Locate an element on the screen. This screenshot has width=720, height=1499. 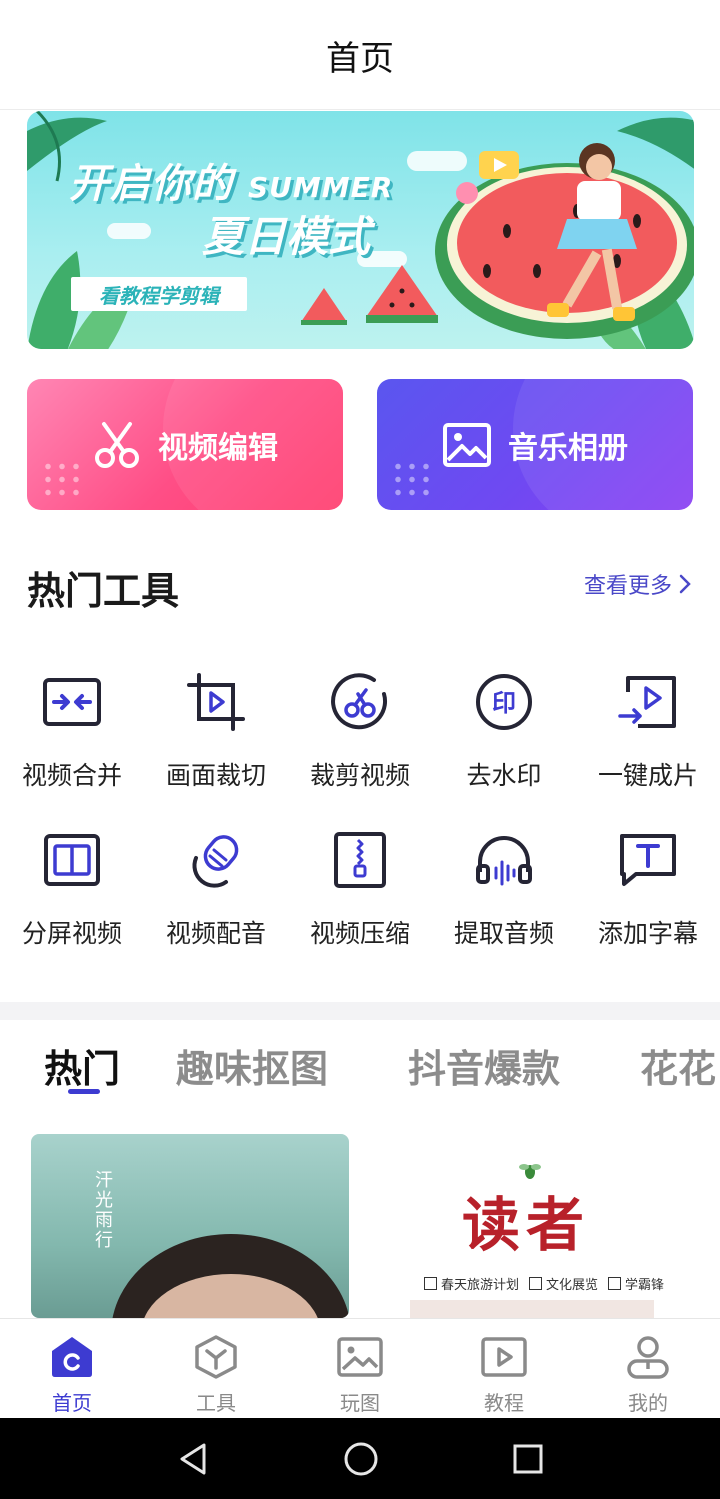
feed-card-reader: 读者 春天旅游计划 文化展览 学霸锋 is located at coordinates (537, 1226).